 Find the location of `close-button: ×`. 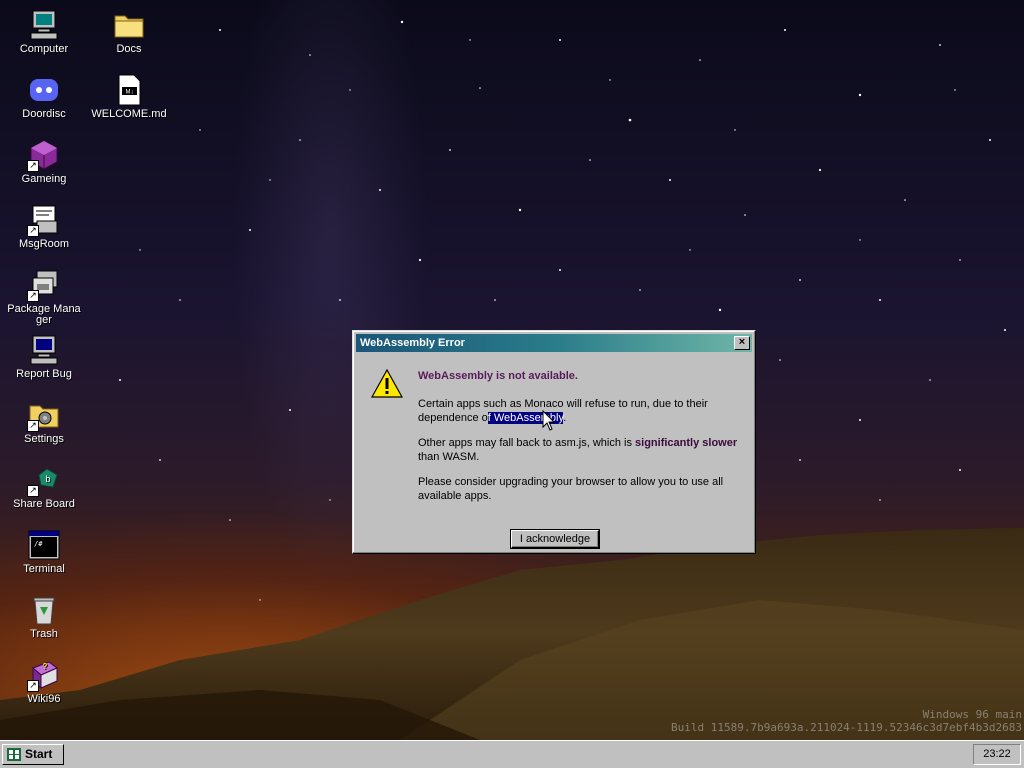

close-button: × is located at coordinates (742, 343).